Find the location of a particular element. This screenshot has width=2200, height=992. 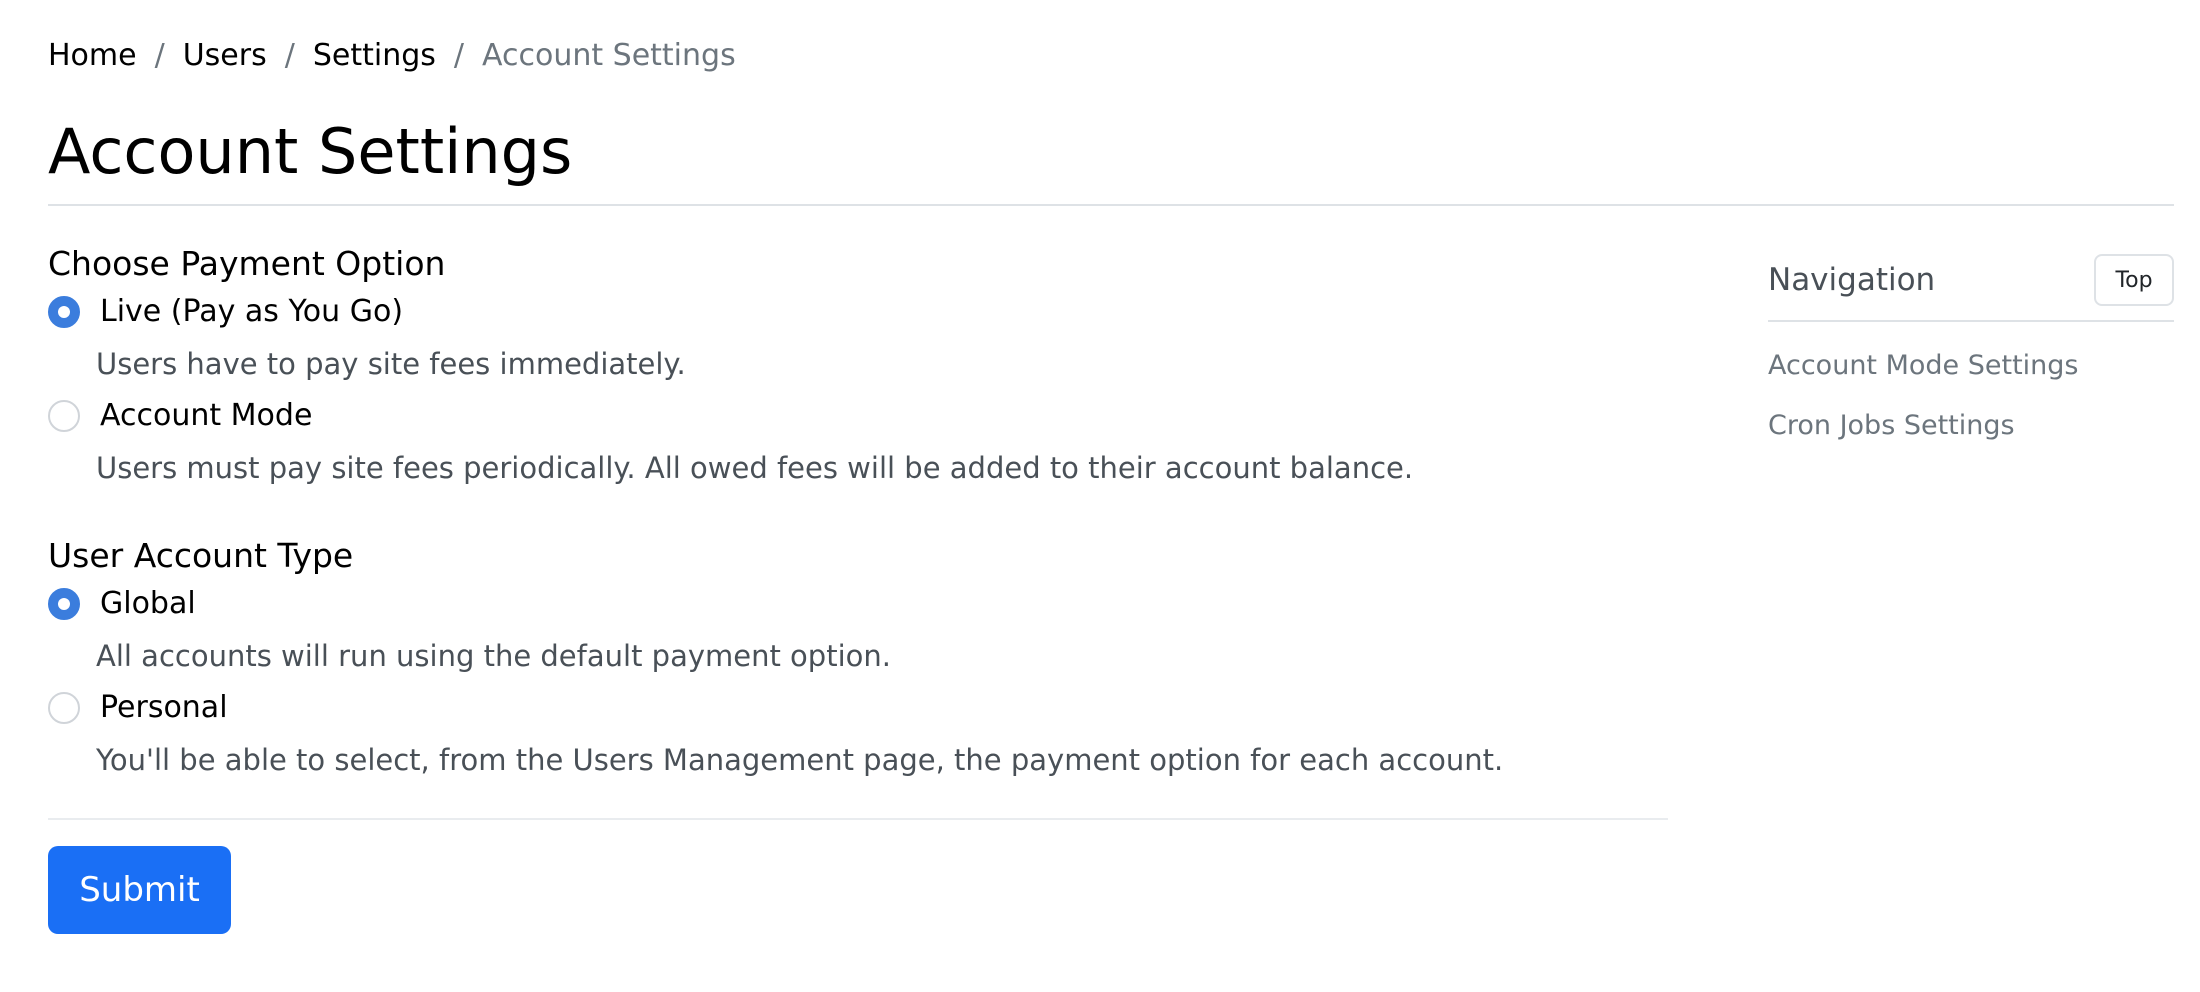

personal-radio is located at coordinates (64, 708).